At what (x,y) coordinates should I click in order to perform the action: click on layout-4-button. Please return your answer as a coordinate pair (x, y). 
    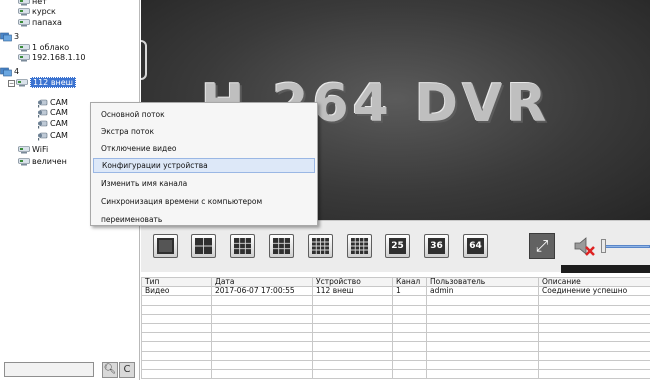
    Looking at the image, I should click on (203, 246).